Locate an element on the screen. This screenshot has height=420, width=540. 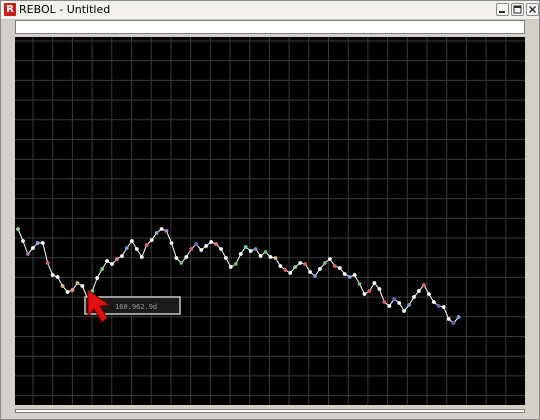
rebol-app-icon: R is located at coordinates (10, 9).